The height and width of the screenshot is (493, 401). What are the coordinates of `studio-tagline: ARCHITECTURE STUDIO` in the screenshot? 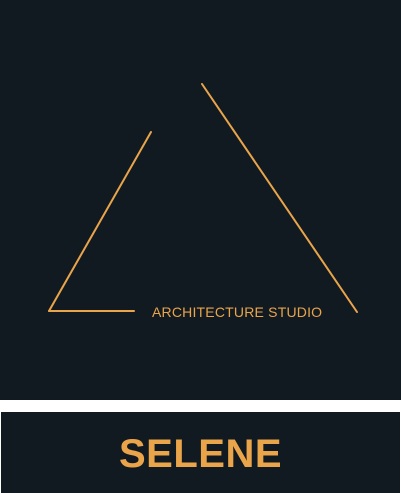 It's located at (237, 312).